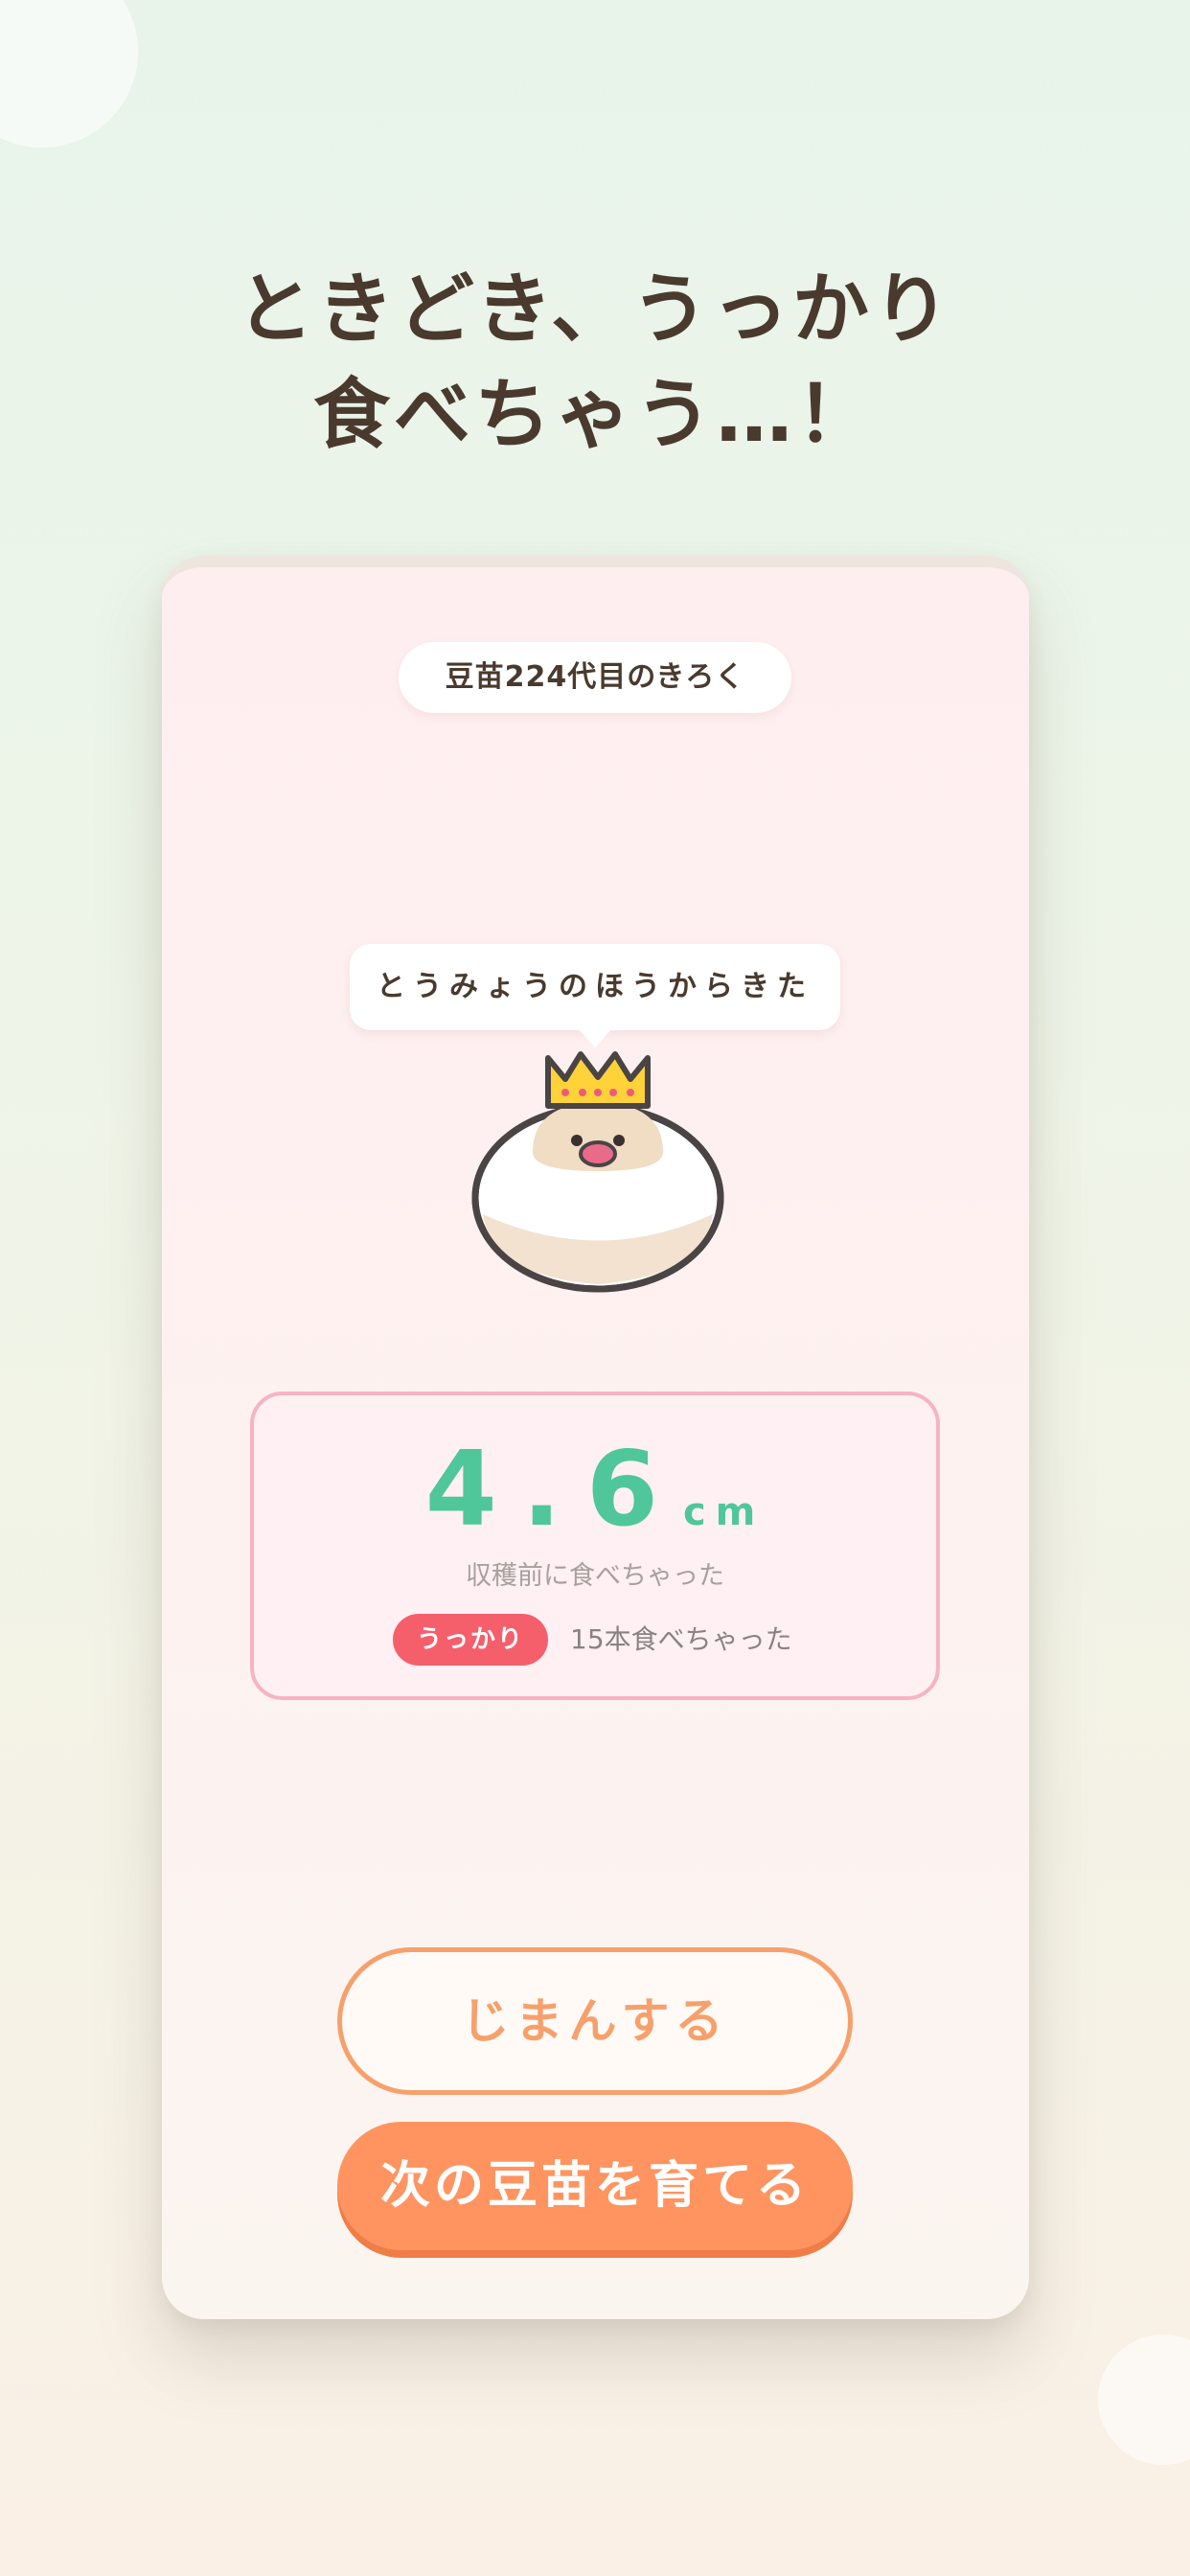  What do you see at coordinates (724, 1512) in the screenshot?
I see `length-unit: cm` at bounding box center [724, 1512].